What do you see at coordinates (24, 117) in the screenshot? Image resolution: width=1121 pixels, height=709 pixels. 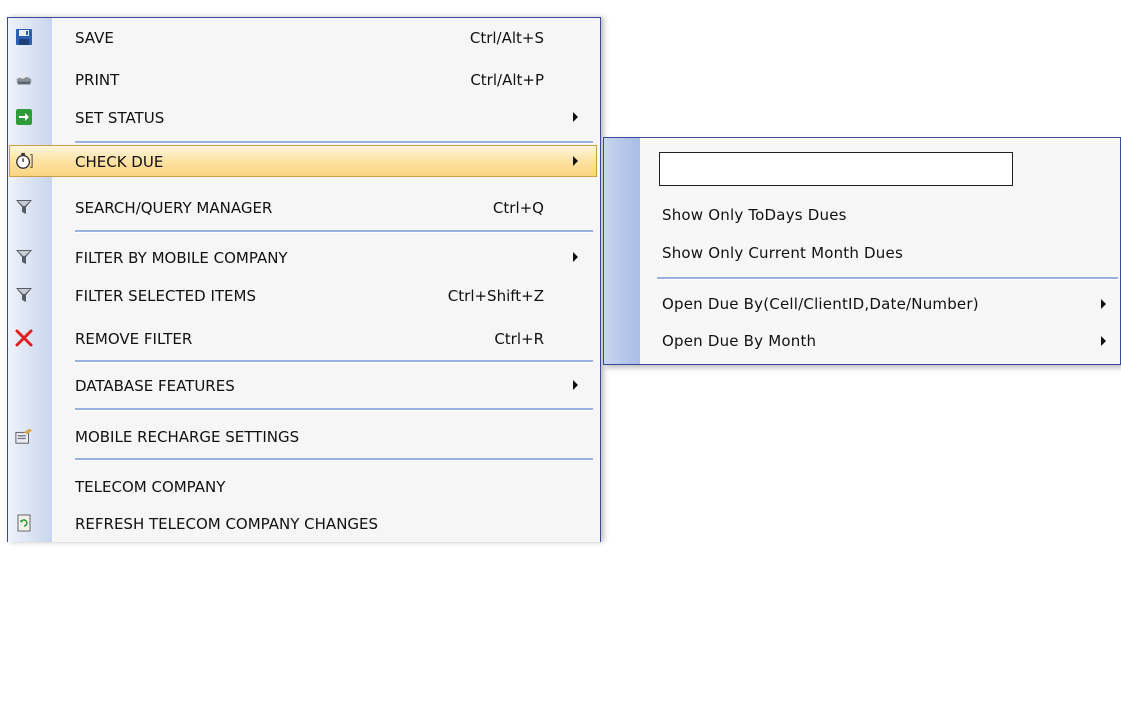 I see `green-arrow-icon` at bounding box center [24, 117].